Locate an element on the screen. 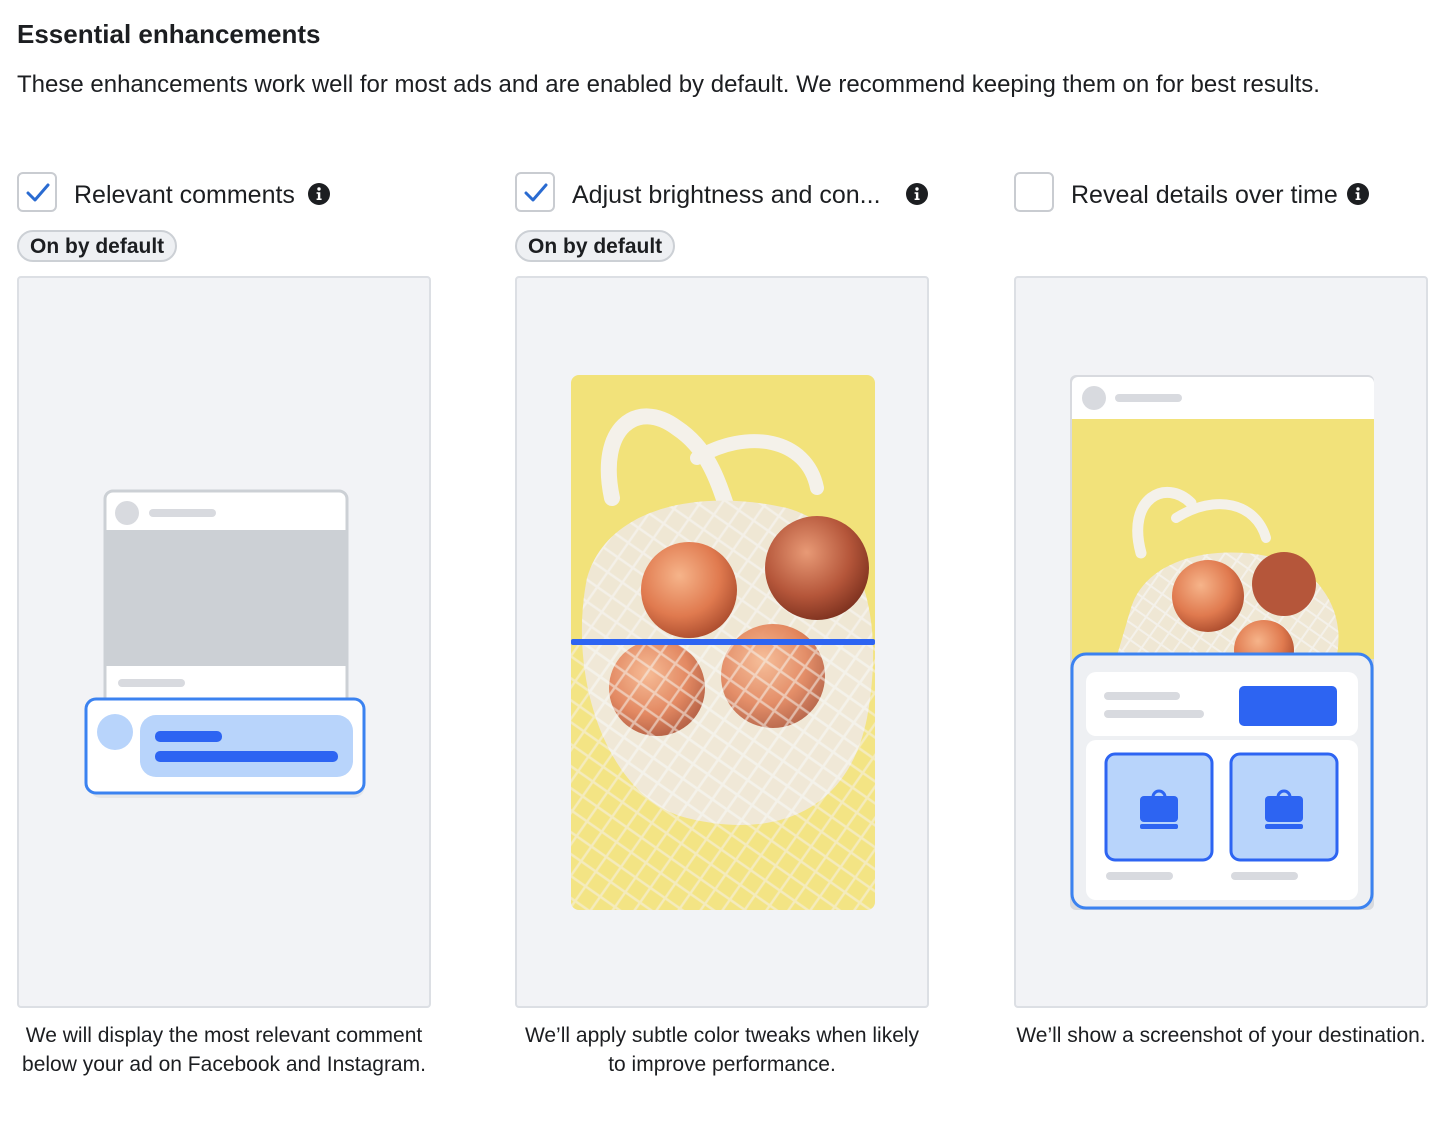  peach-bag-photo is located at coordinates (723, 642).